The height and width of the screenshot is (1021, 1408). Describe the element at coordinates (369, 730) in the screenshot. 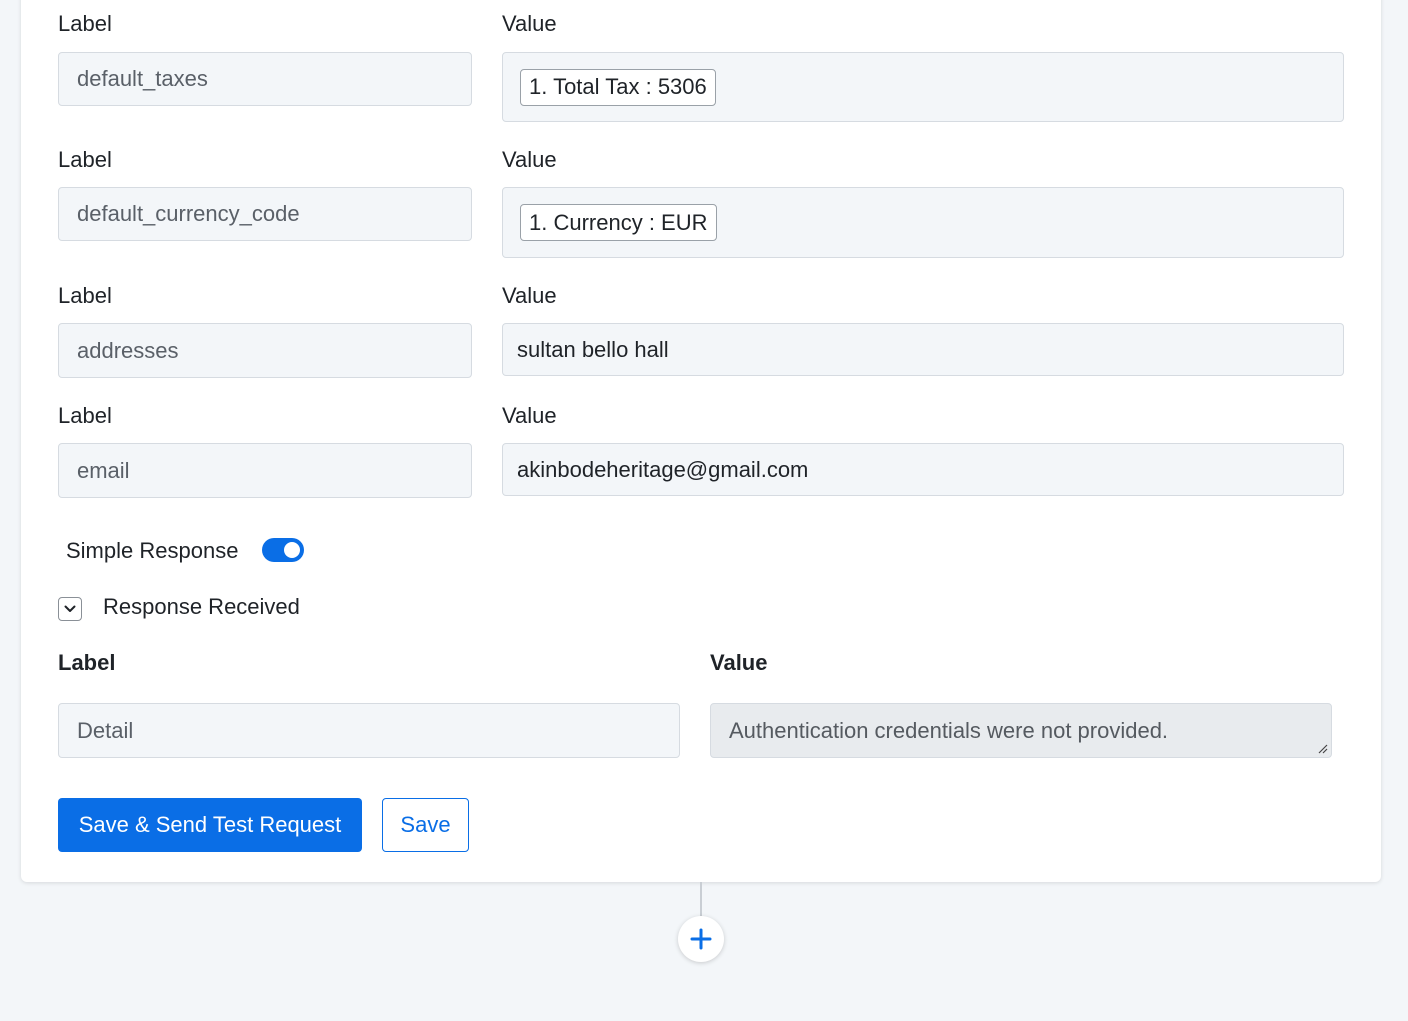

I see `response-label-input: Detail` at that location.